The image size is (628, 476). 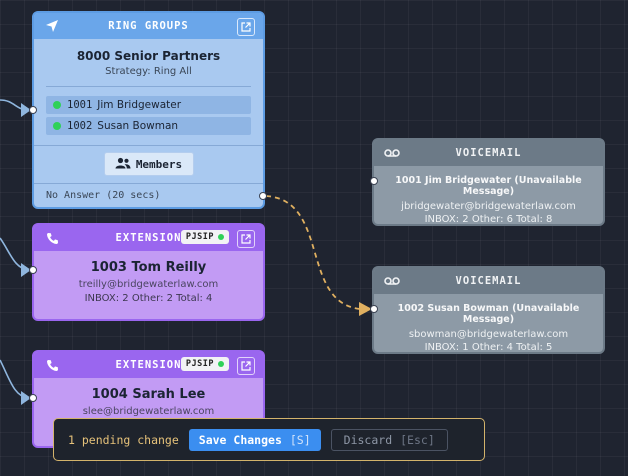 I want to click on members-button: Members, so click(x=148, y=164).